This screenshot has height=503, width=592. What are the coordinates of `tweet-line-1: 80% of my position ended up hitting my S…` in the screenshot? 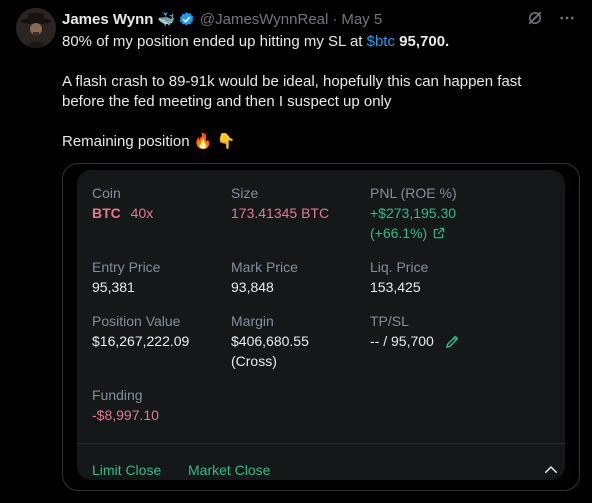 It's located at (322, 42).